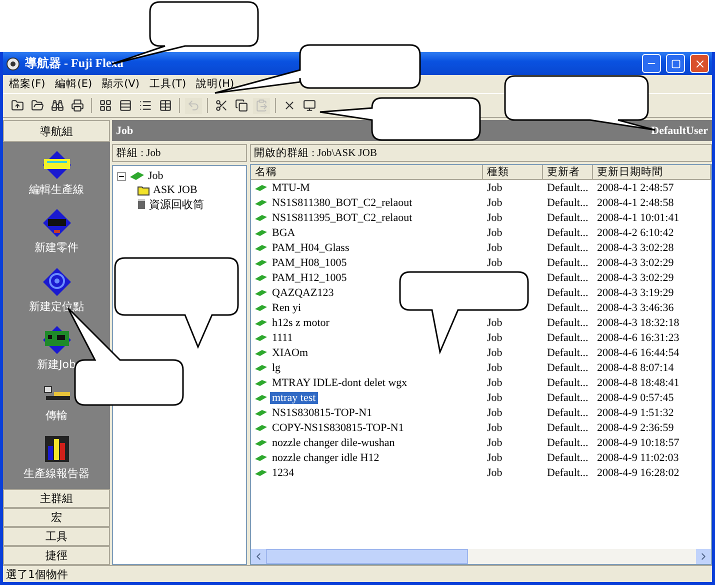 The width and height of the screenshot is (715, 585). What do you see at coordinates (291, 188) in the screenshot?
I see `job-name: MTU-M` at bounding box center [291, 188].